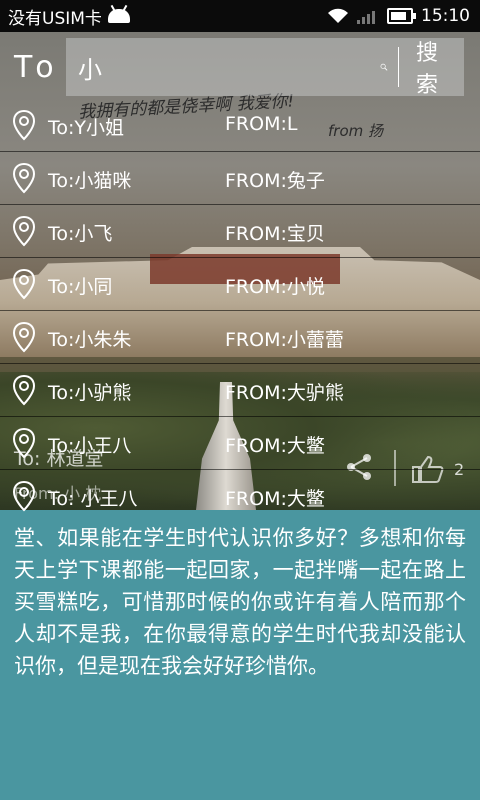 The height and width of the screenshot is (800, 480). I want to click on from-label: FROM:小悦, so click(275, 287).